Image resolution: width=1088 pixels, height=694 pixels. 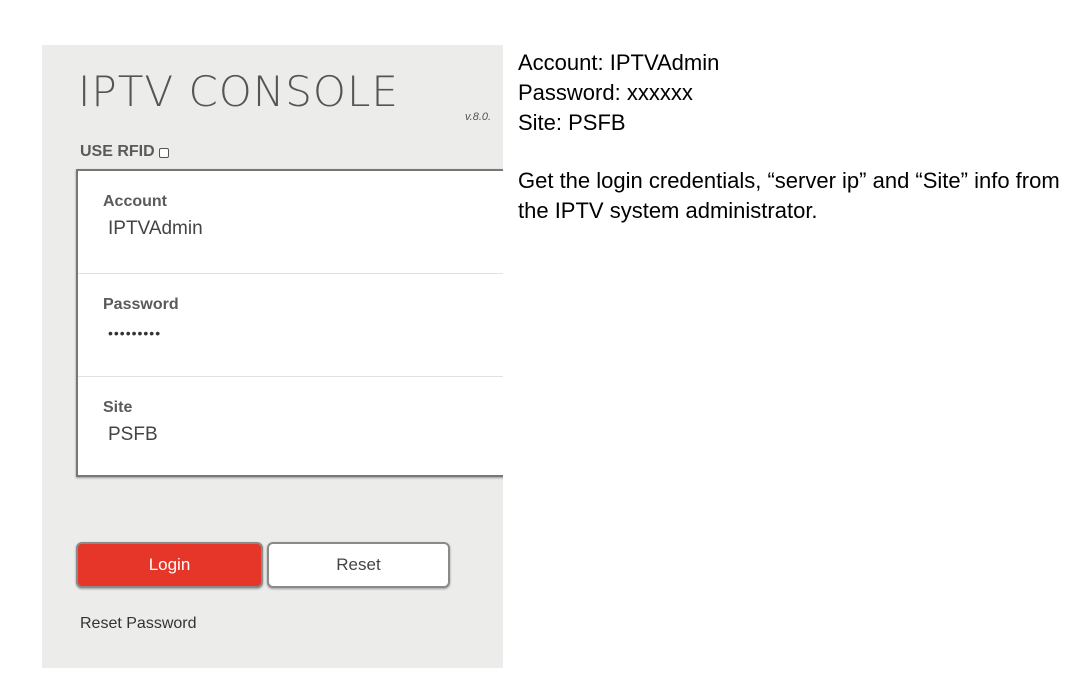 What do you see at coordinates (358, 565) in the screenshot?
I see `reset-button: Reset` at bounding box center [358, 565].